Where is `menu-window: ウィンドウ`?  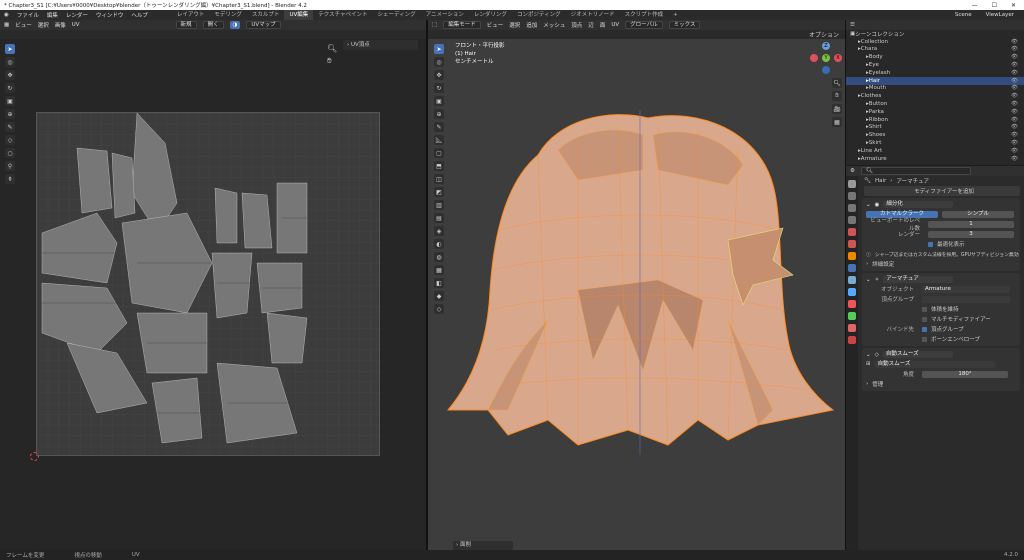
menu-window: ウィンドウ is located at coordinates (110, 15).